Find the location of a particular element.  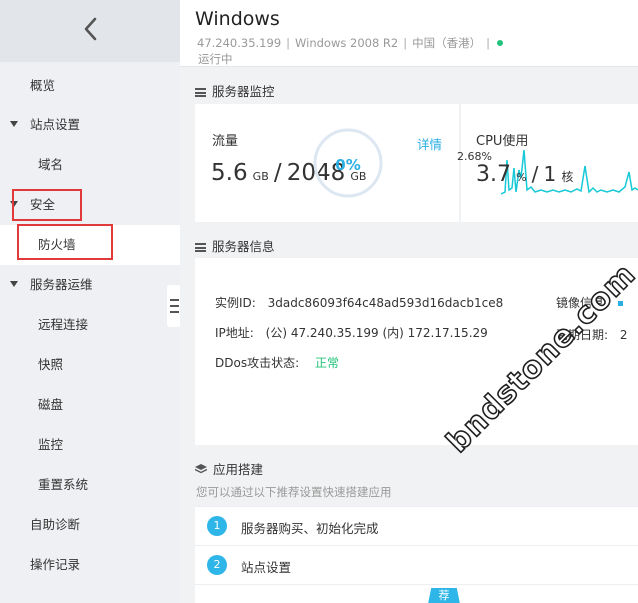

traffic-card: 流量 5.6 GB / 2048 GB 0% 详情 is located at coordinates (327, 163).